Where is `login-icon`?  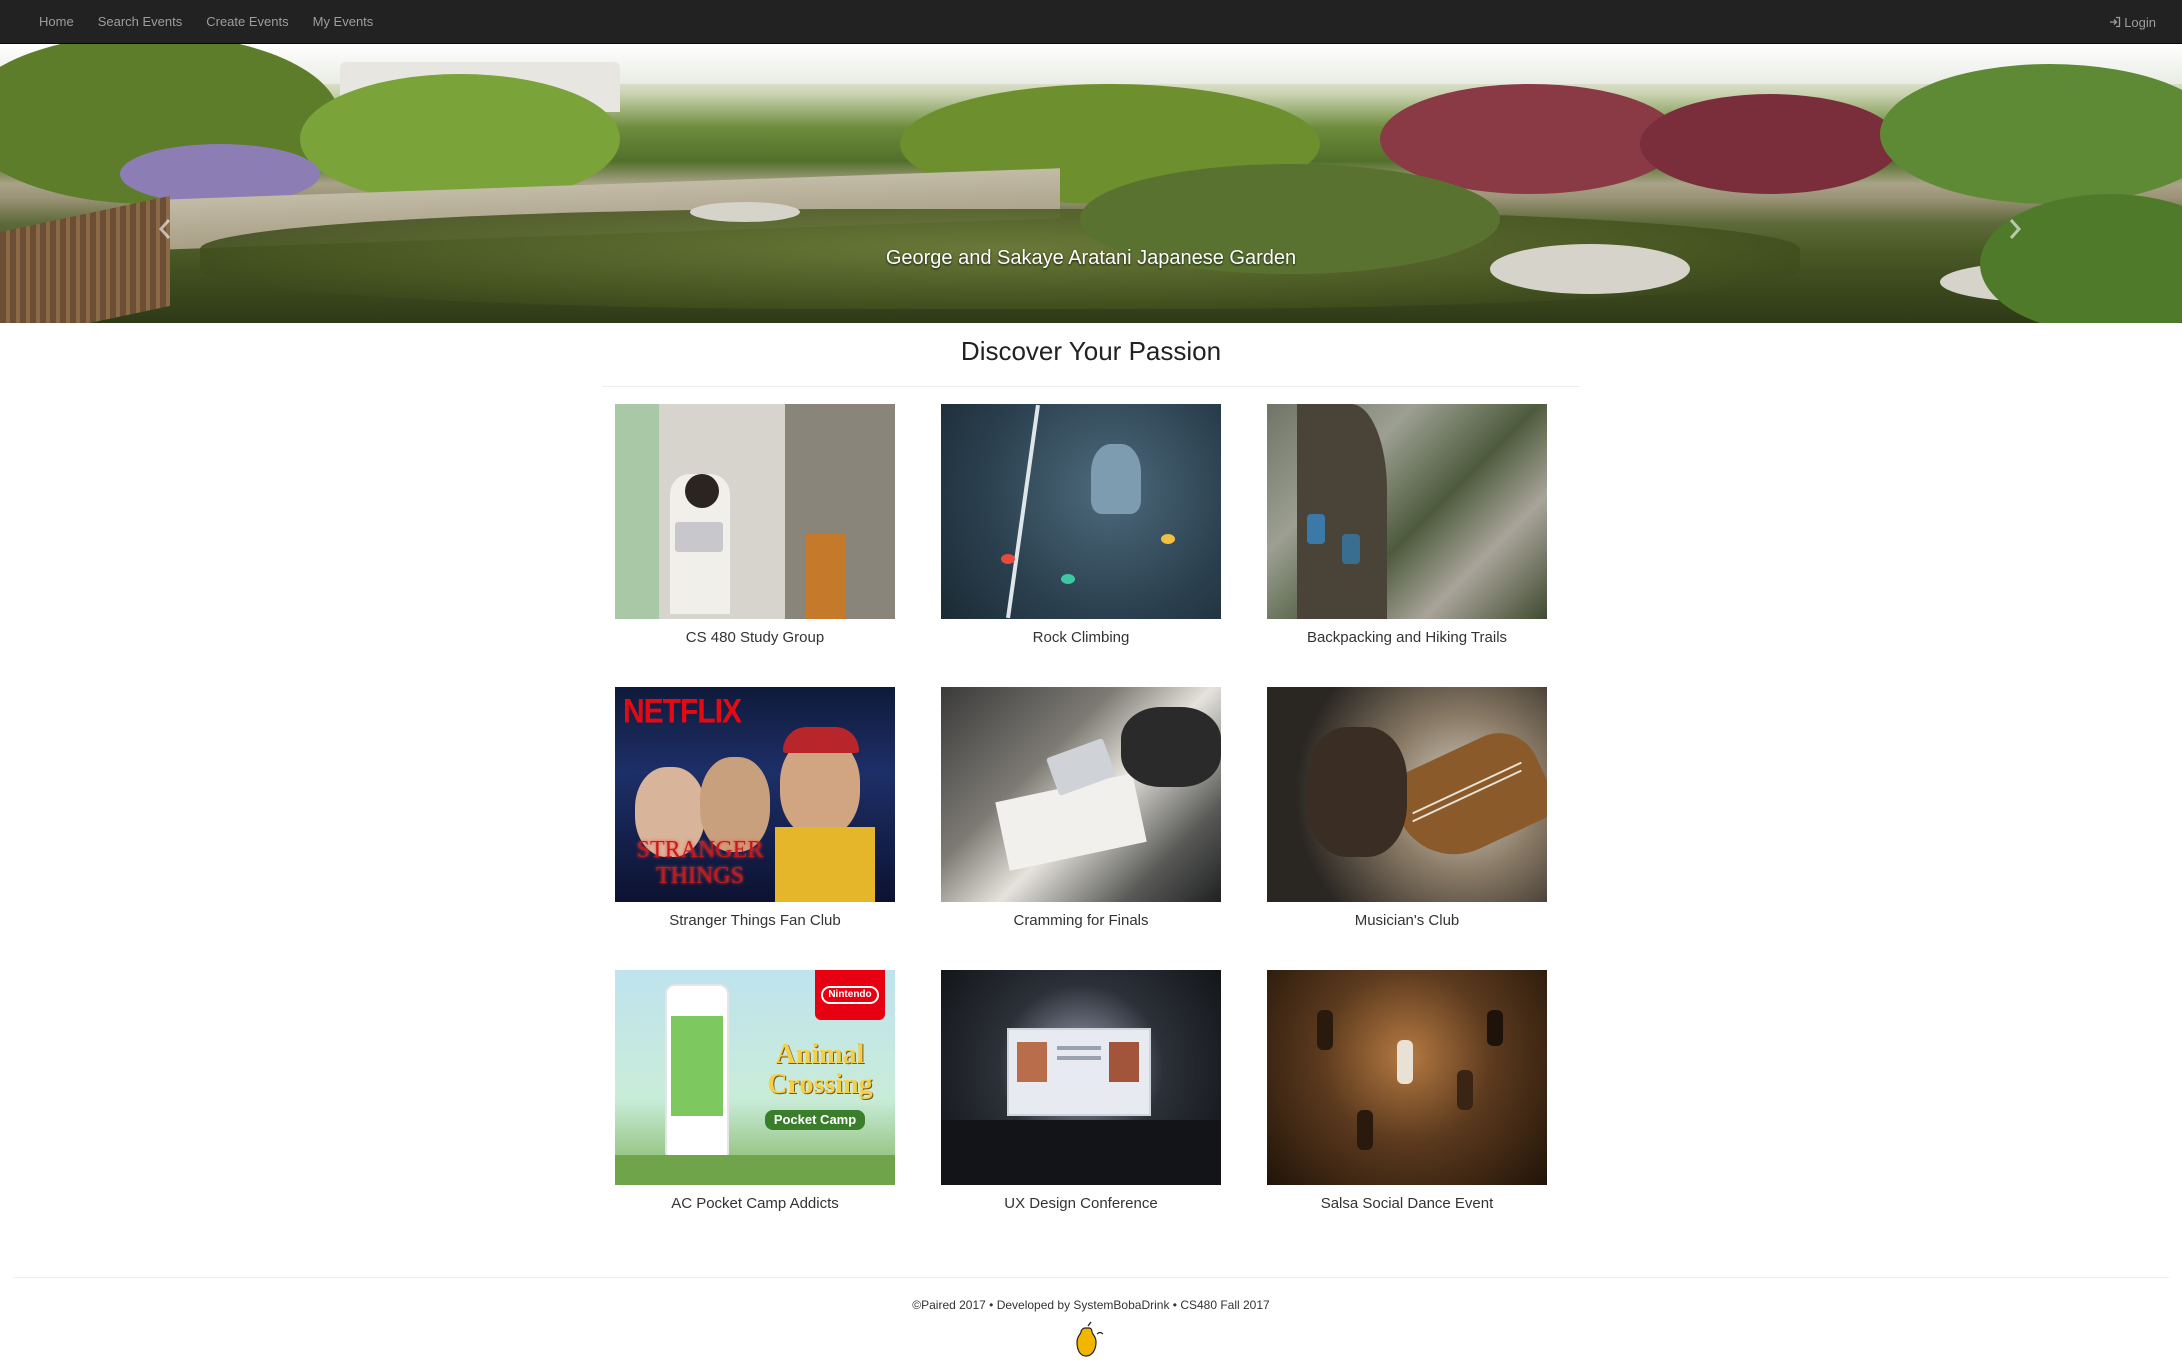
login-icon is located at coordinates (2115, 22).